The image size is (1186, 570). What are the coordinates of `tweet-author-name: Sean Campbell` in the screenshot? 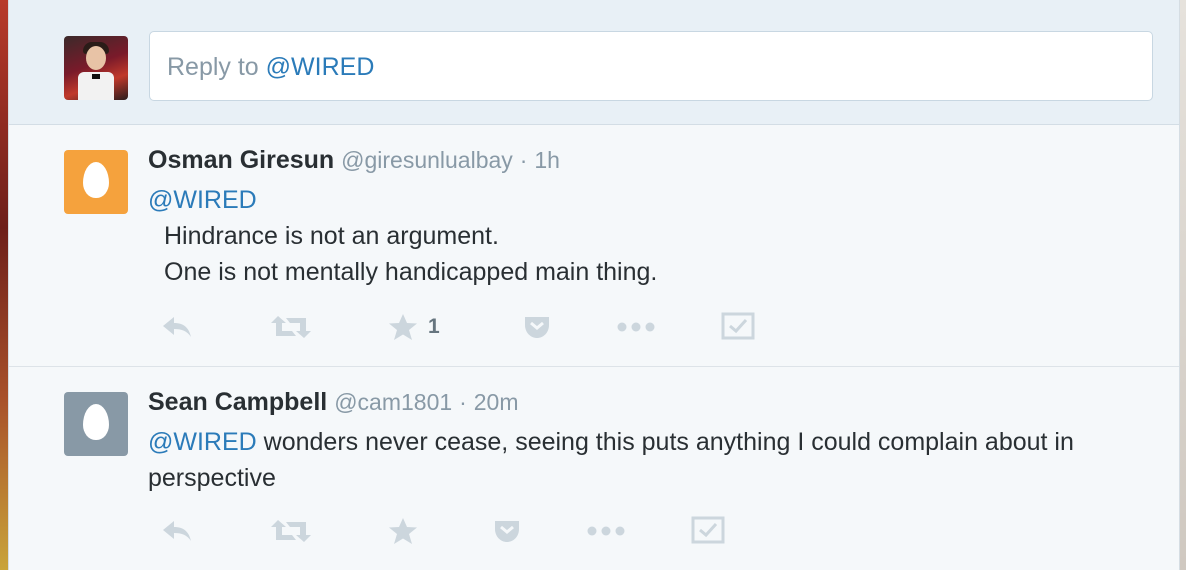 It's located at (237, 402).